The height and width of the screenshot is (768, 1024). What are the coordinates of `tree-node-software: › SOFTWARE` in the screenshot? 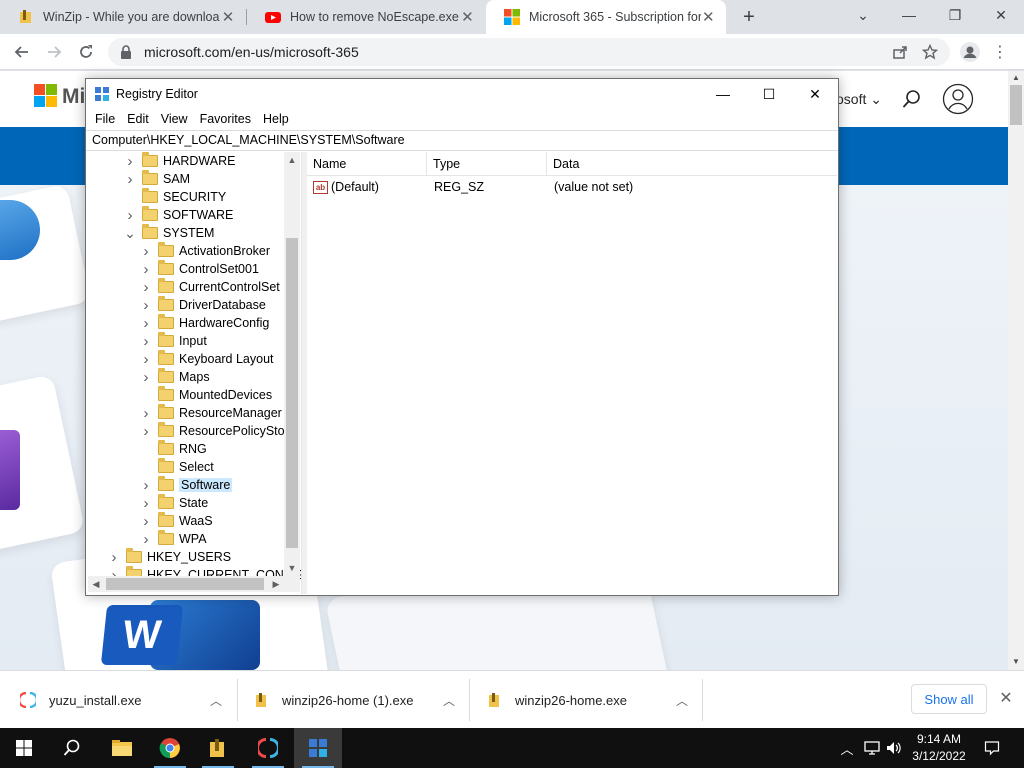 It's located at (178, 215).